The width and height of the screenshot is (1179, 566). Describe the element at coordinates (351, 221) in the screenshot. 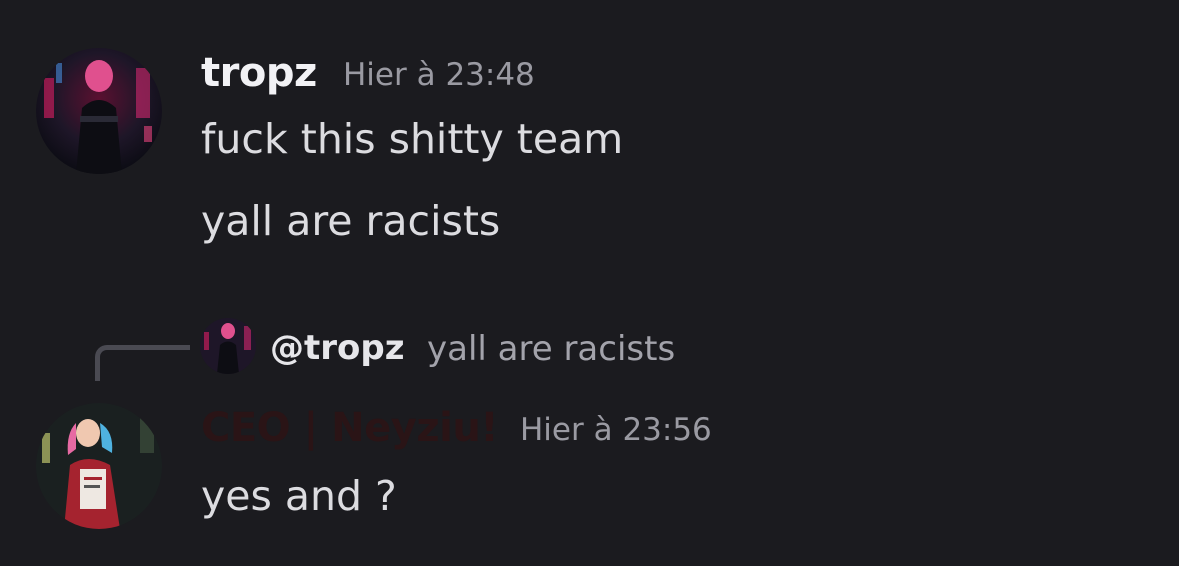

I see `message-text: yall are racists` at that location.